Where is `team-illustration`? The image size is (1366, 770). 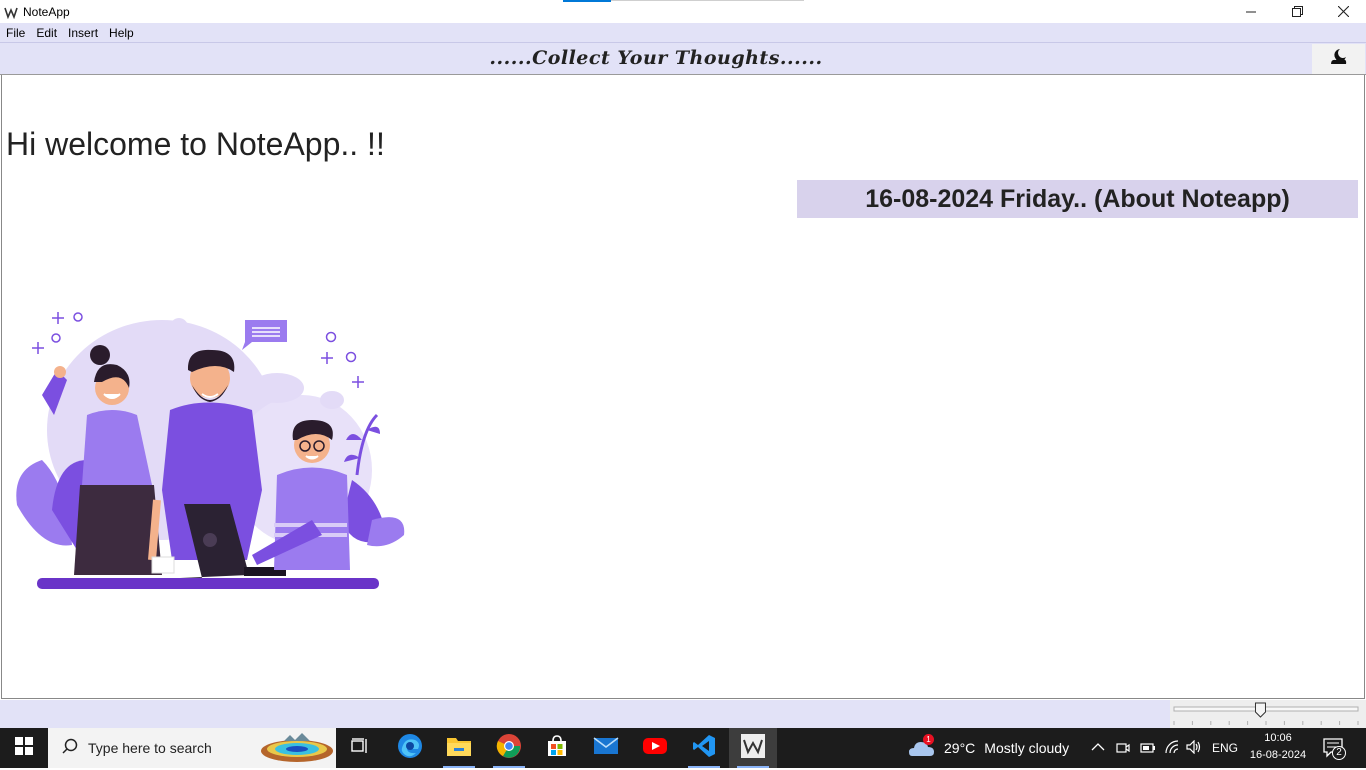 team-illustration is located at coordinates (212, 450).